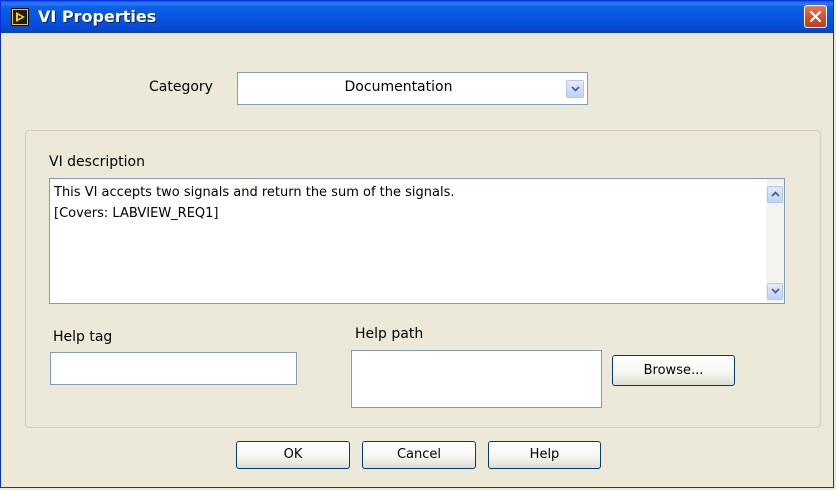 This screenshot has width=836, height=490. I want to click on vi-description-label: VI description, so click(97, 162).